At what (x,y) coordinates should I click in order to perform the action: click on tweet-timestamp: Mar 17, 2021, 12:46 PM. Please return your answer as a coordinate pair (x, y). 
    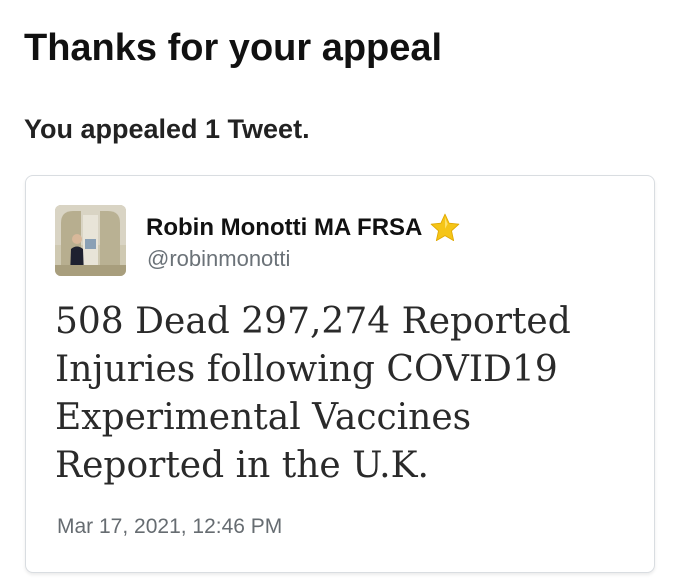
    Looking at the image, I should click on (169, 527).